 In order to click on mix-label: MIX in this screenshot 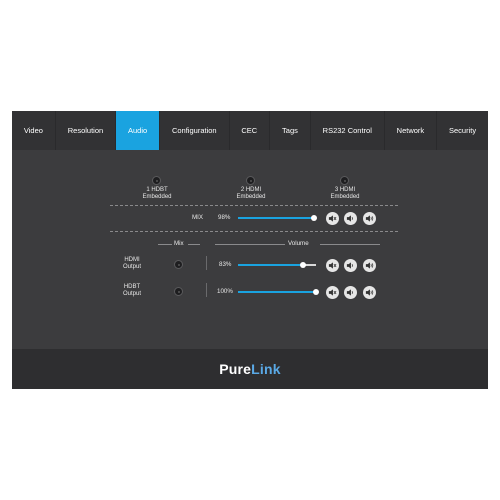, I will do `click(198, 217)`.